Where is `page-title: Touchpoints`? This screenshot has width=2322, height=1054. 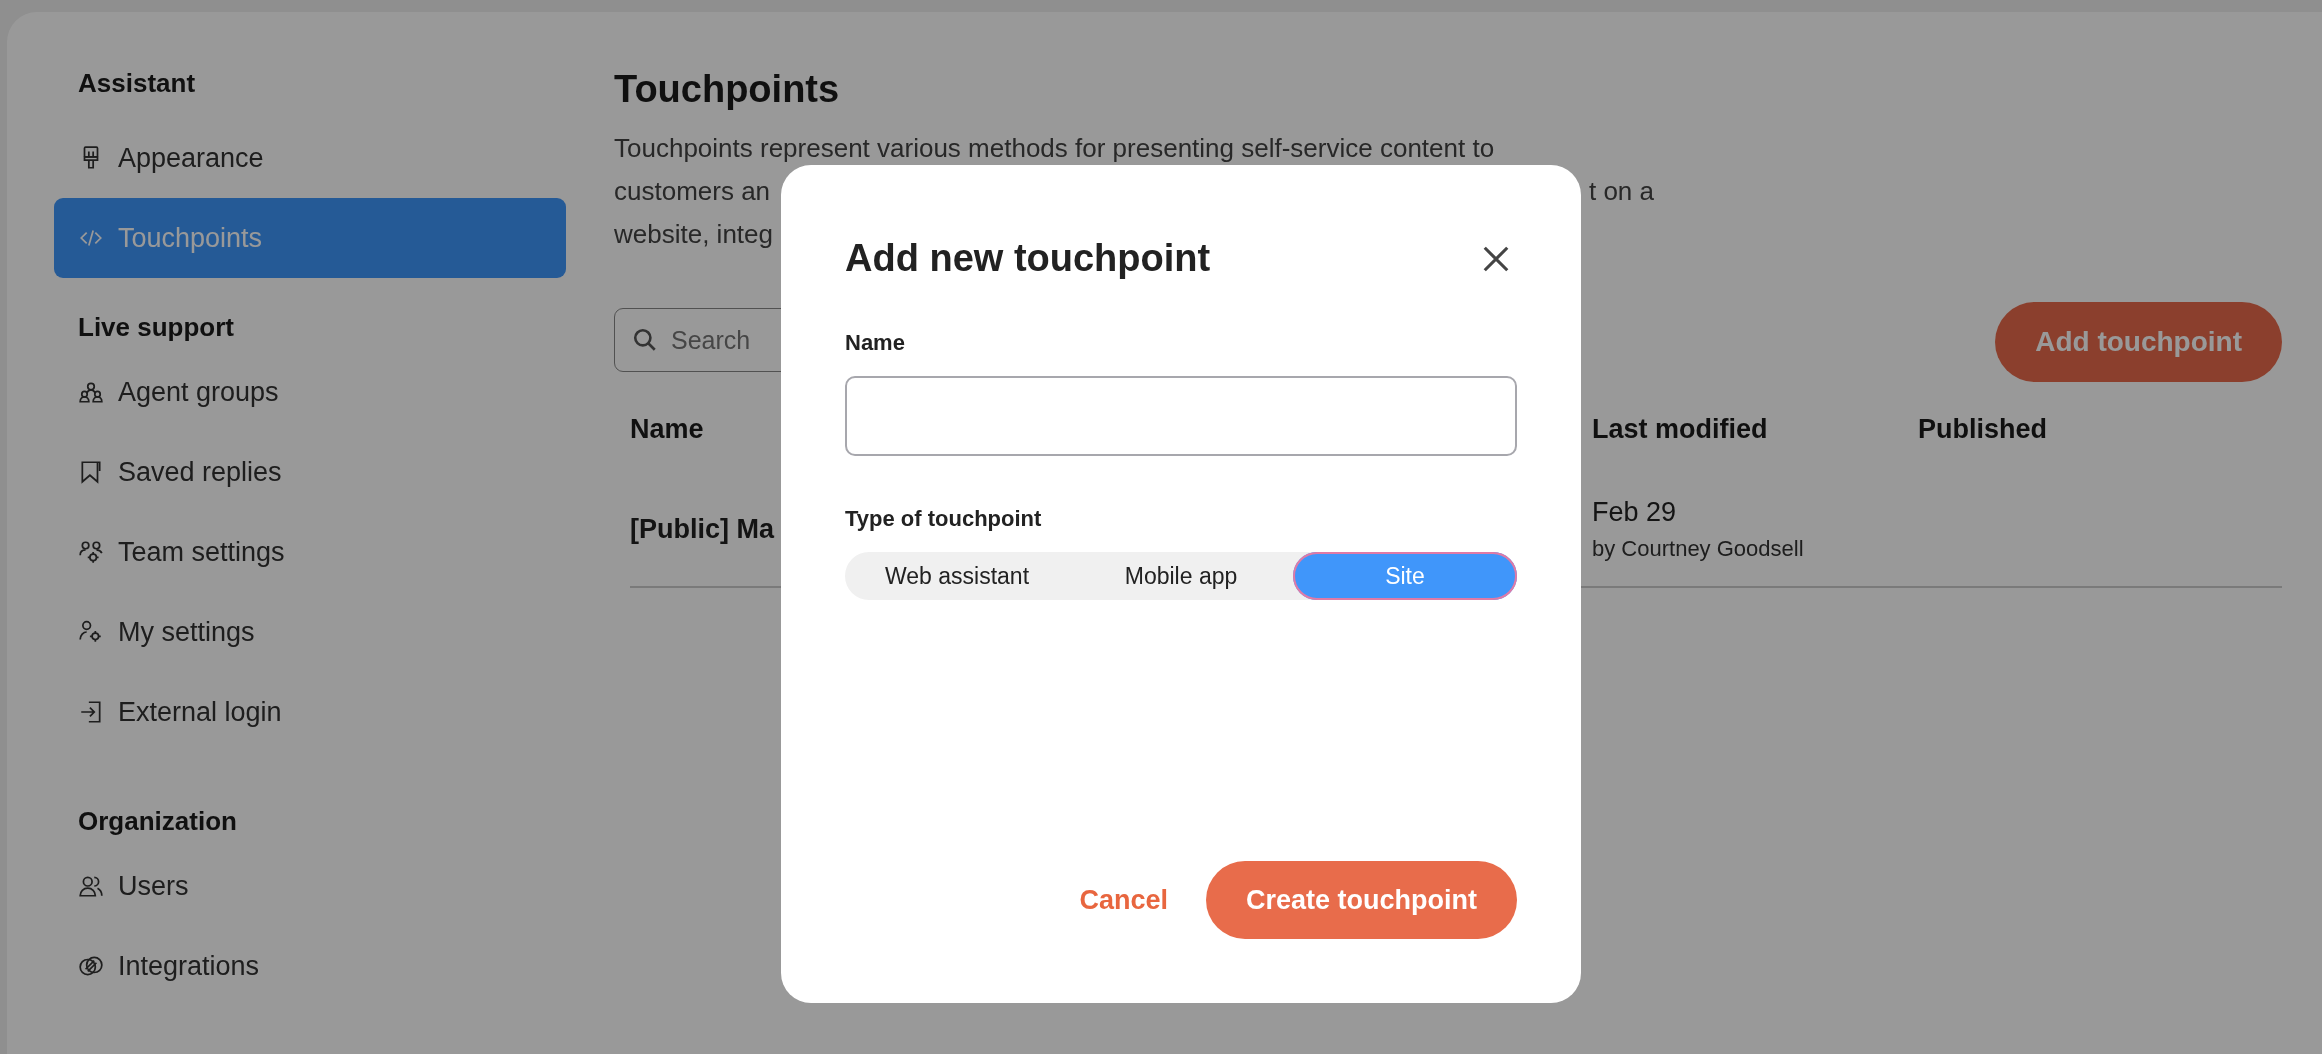
page-title: Touchpoints is located at coordinates (727, 89).